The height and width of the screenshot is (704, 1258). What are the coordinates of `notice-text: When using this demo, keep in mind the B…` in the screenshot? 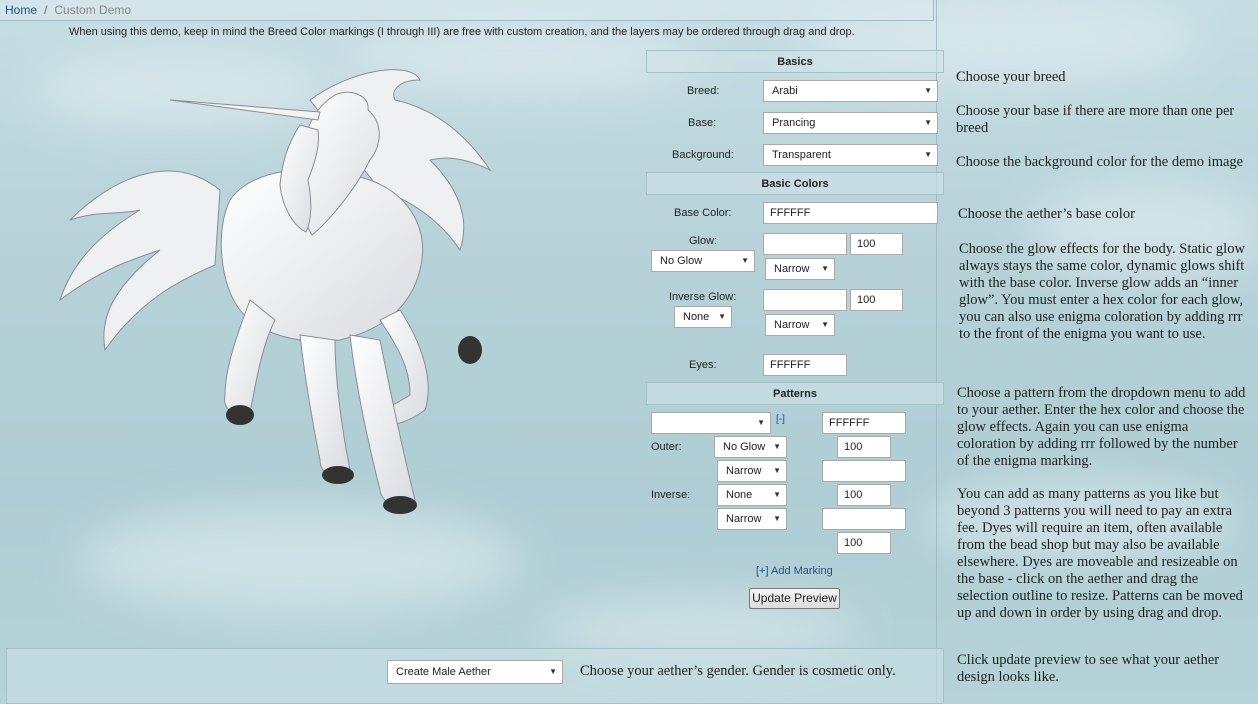 It's located at (462, 32).